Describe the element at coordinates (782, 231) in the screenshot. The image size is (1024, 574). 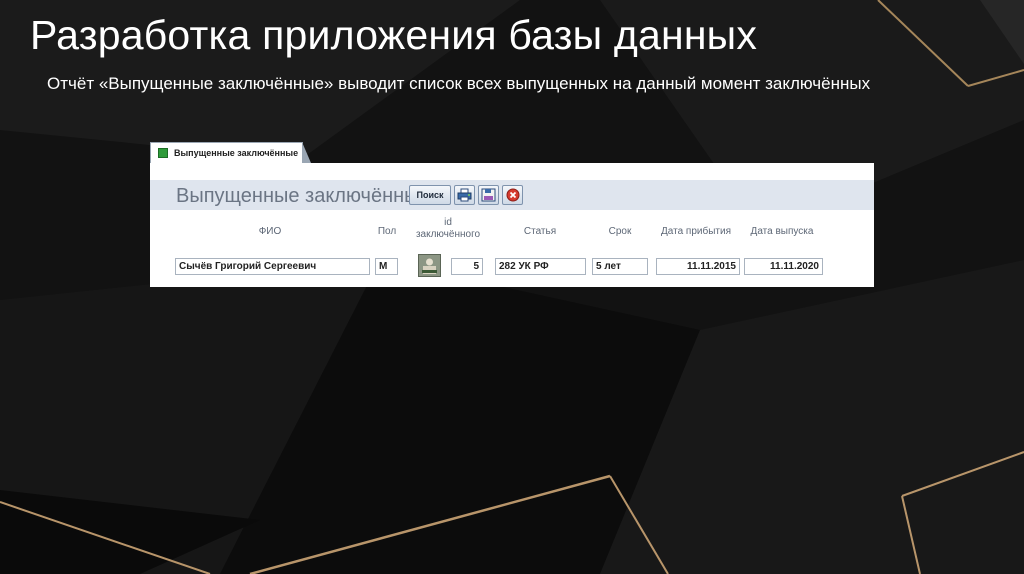
I see `column-header-release: Дата выпуска` at that location.